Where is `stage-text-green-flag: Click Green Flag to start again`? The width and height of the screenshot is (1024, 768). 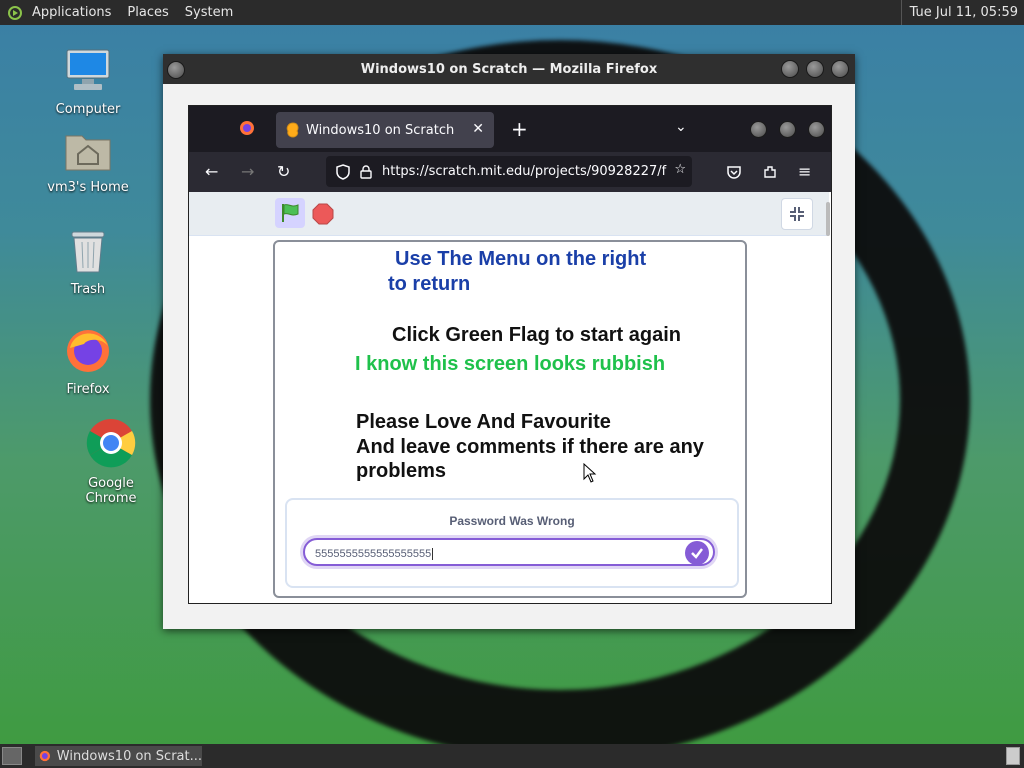
stage-text-green-flag: Click Green Flag to start again is located at coordinates (536, 335).